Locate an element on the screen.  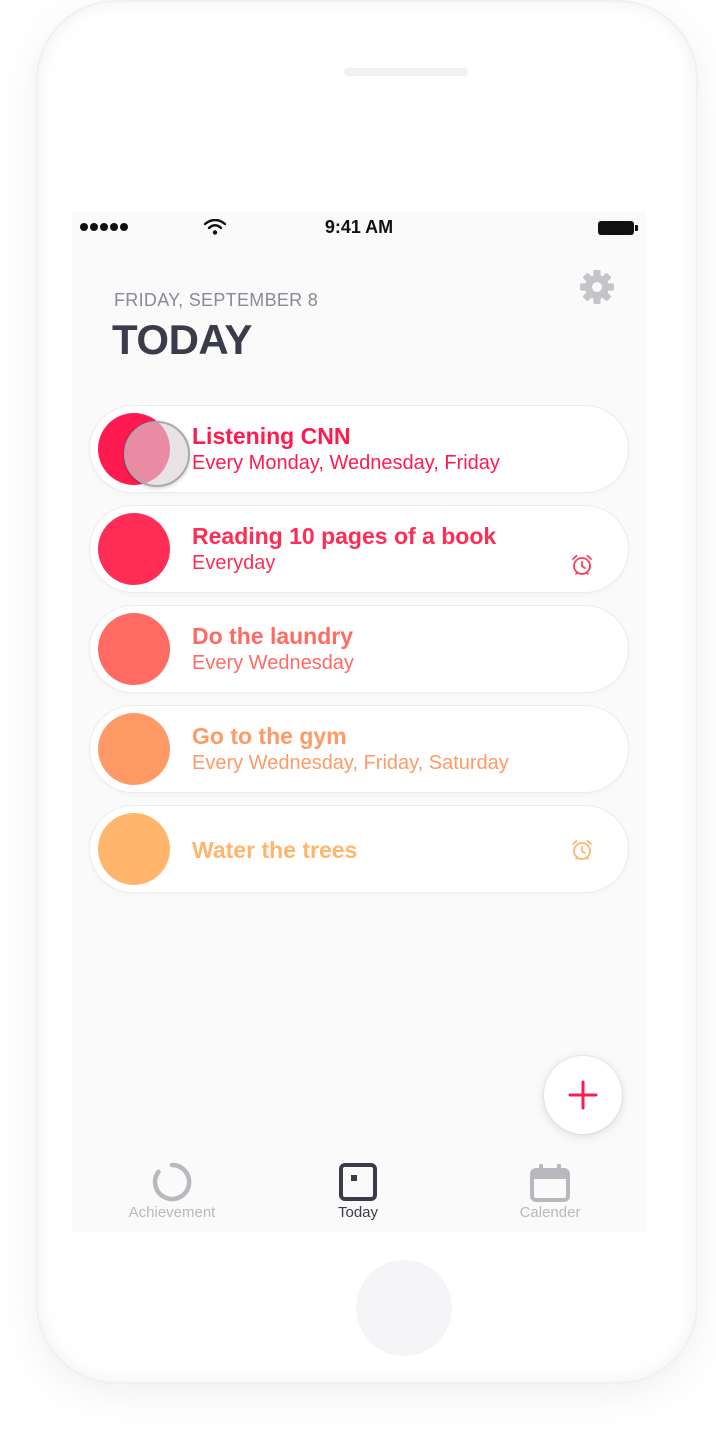
earpiece-speaker is located at coordinates (406, 72).